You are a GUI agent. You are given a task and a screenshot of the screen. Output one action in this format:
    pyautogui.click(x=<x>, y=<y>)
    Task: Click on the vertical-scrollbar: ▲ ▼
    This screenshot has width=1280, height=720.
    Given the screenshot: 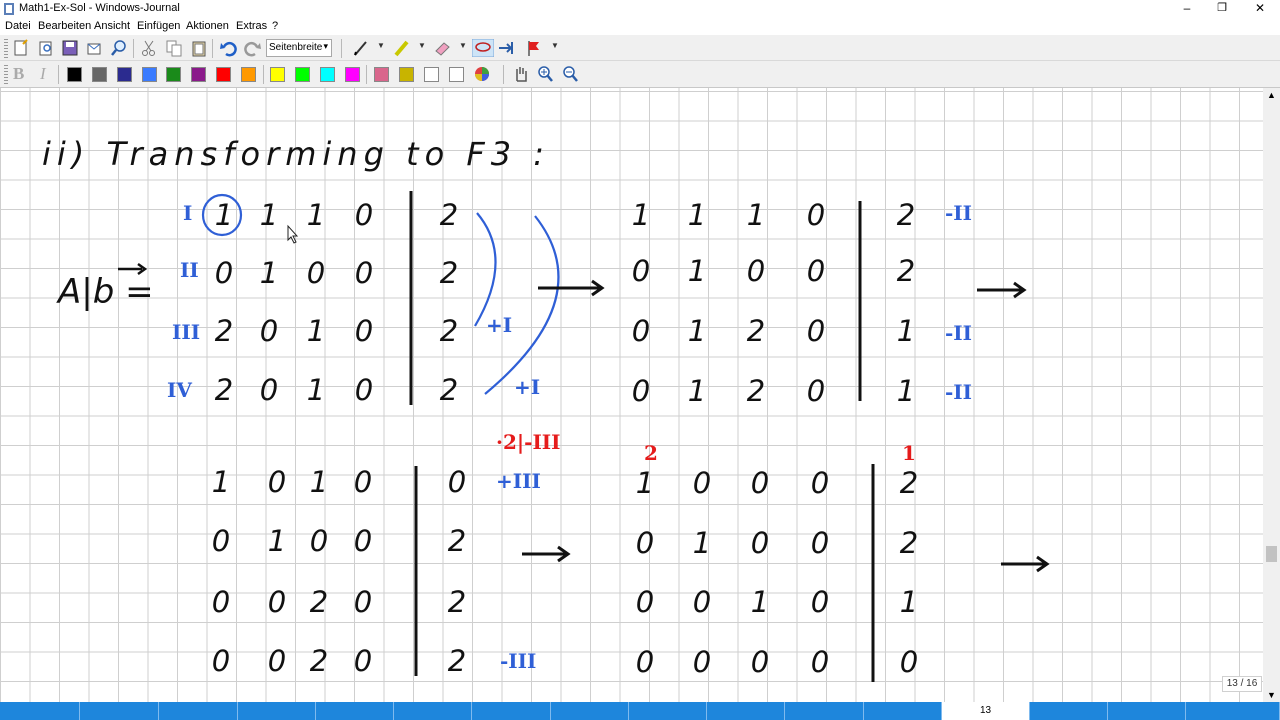 What is the action you would take?
    pyautogui.click(x=1271, y=395)
    